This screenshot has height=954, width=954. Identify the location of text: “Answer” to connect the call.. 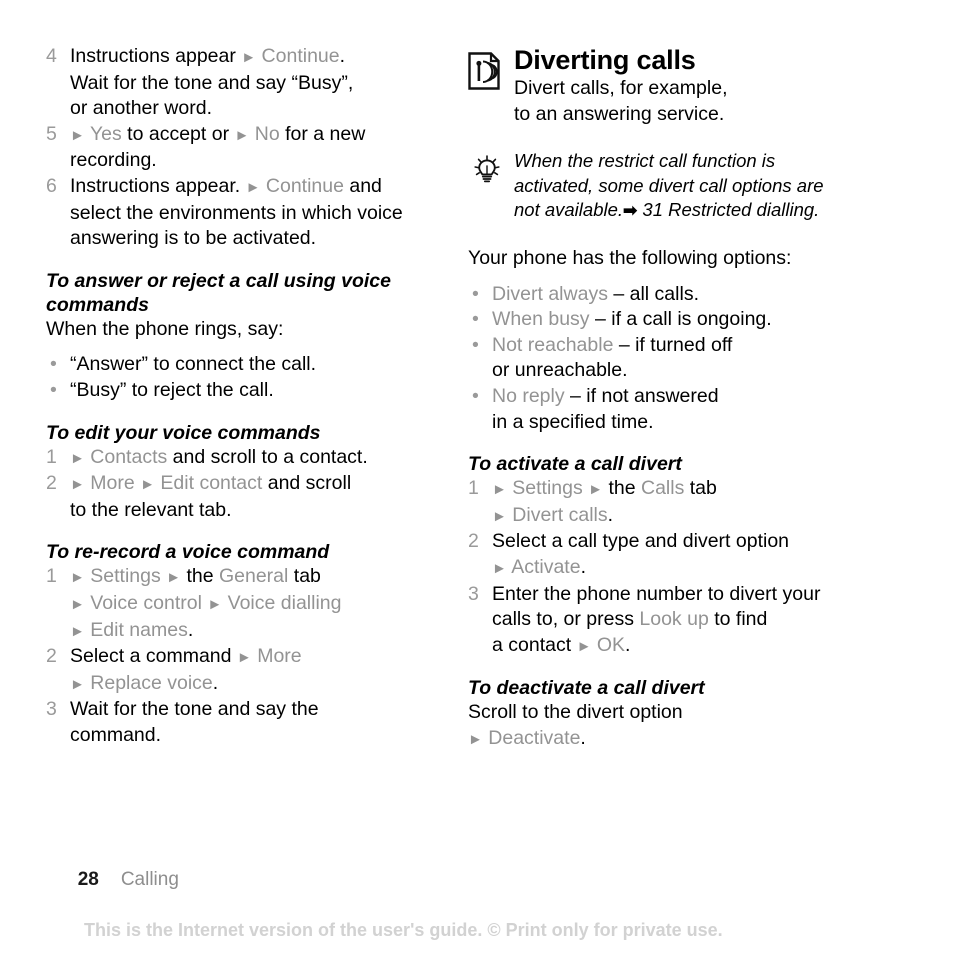
(193, 364).